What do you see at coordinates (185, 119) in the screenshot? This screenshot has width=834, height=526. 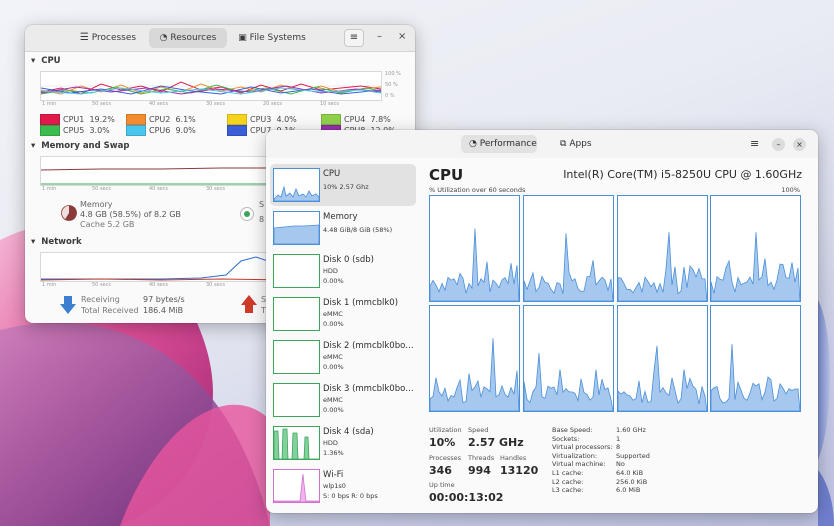 I see `cpu-usage: 6.1%` at bounding box center [185, 119].